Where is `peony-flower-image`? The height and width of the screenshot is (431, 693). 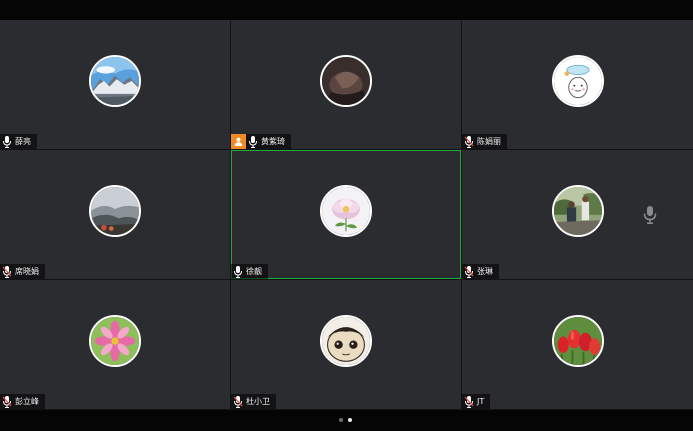 peony-flower-image is located at coordinates (346, 210).